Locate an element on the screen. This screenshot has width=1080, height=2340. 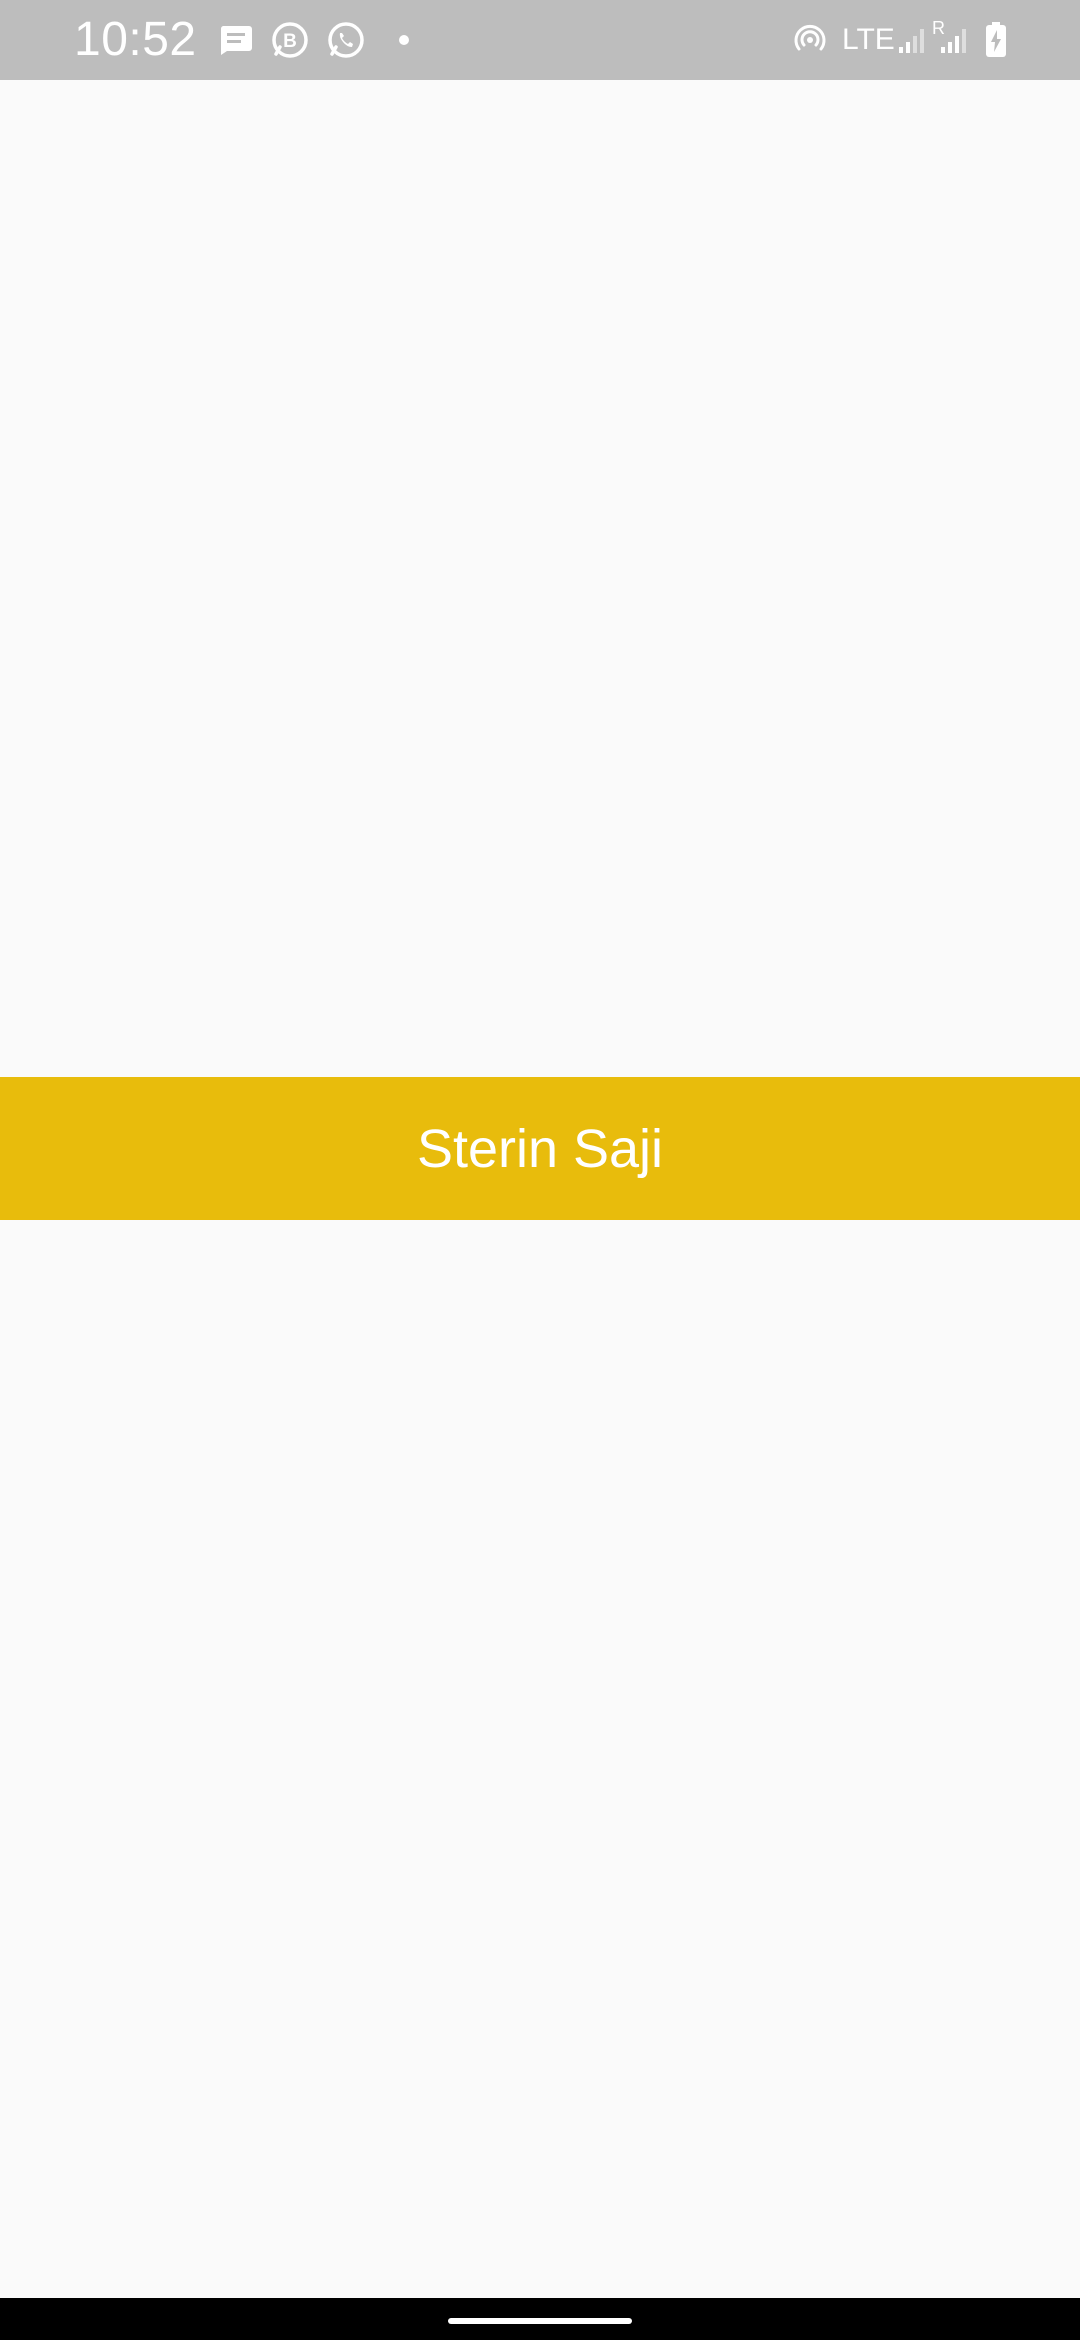
hotspot-icon is located at coordinates (810, 40).